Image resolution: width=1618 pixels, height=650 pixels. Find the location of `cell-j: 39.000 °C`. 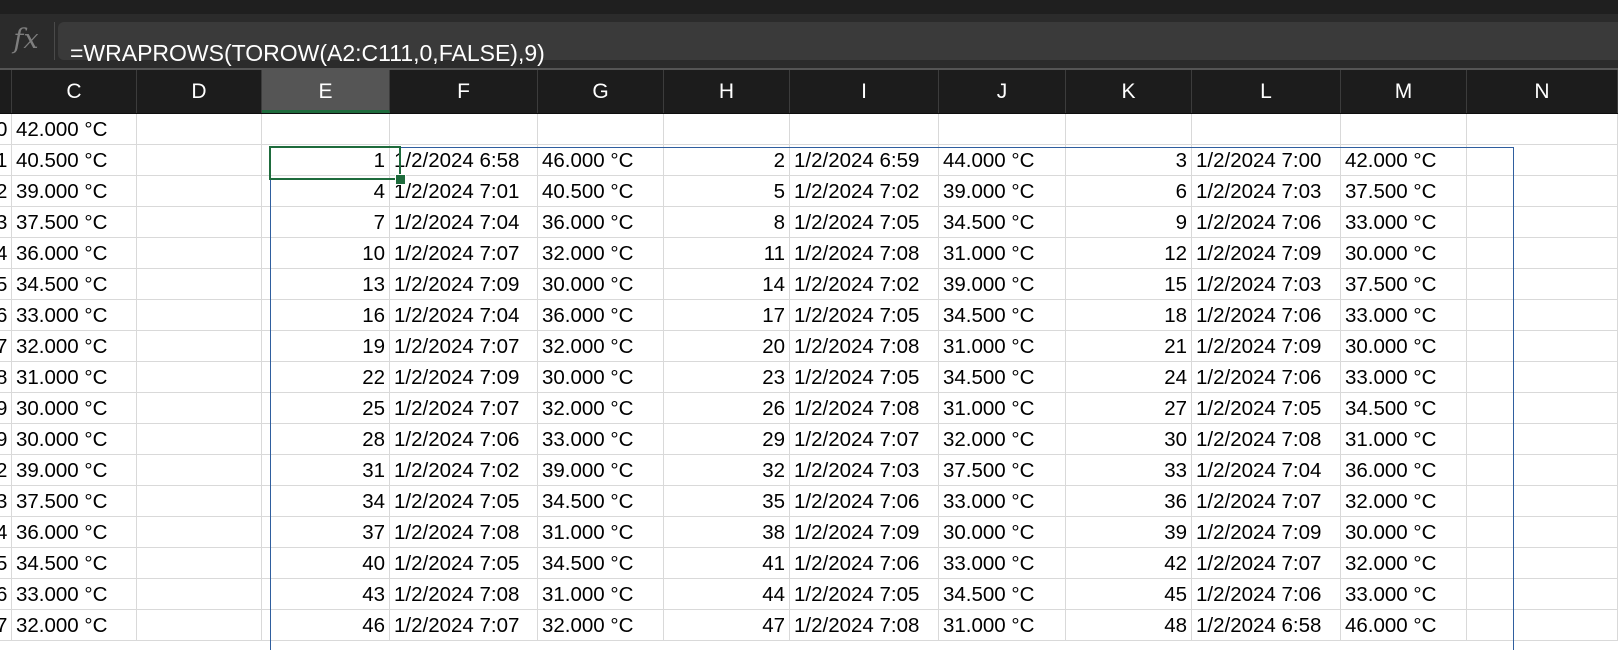

cell-j: 39.000 °C is located at coordinates (1002, 284).